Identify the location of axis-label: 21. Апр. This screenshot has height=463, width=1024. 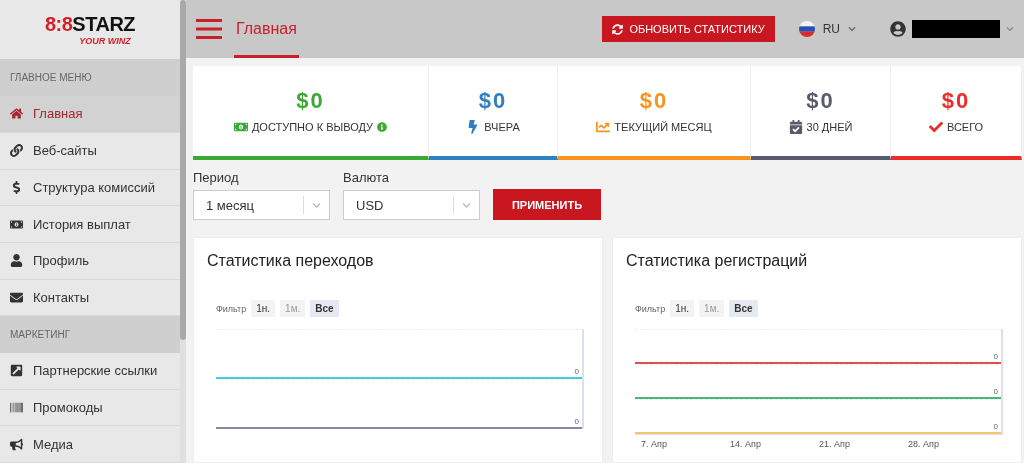
(834, 444).